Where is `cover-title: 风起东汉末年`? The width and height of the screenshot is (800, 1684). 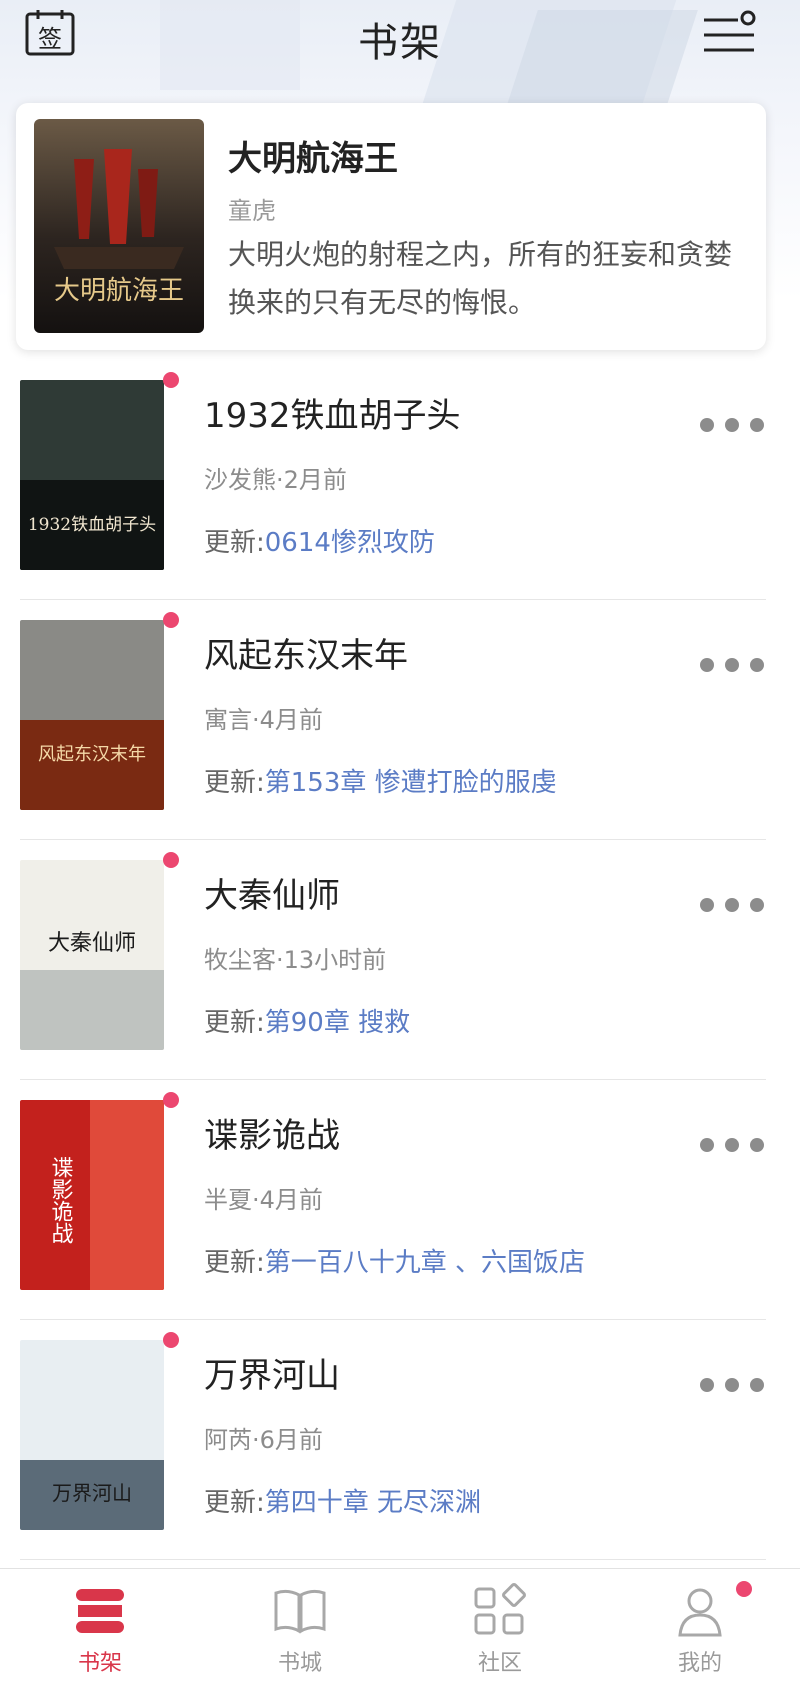 cover-title: 风起东汉末年 is located at coordinates (92, 754).